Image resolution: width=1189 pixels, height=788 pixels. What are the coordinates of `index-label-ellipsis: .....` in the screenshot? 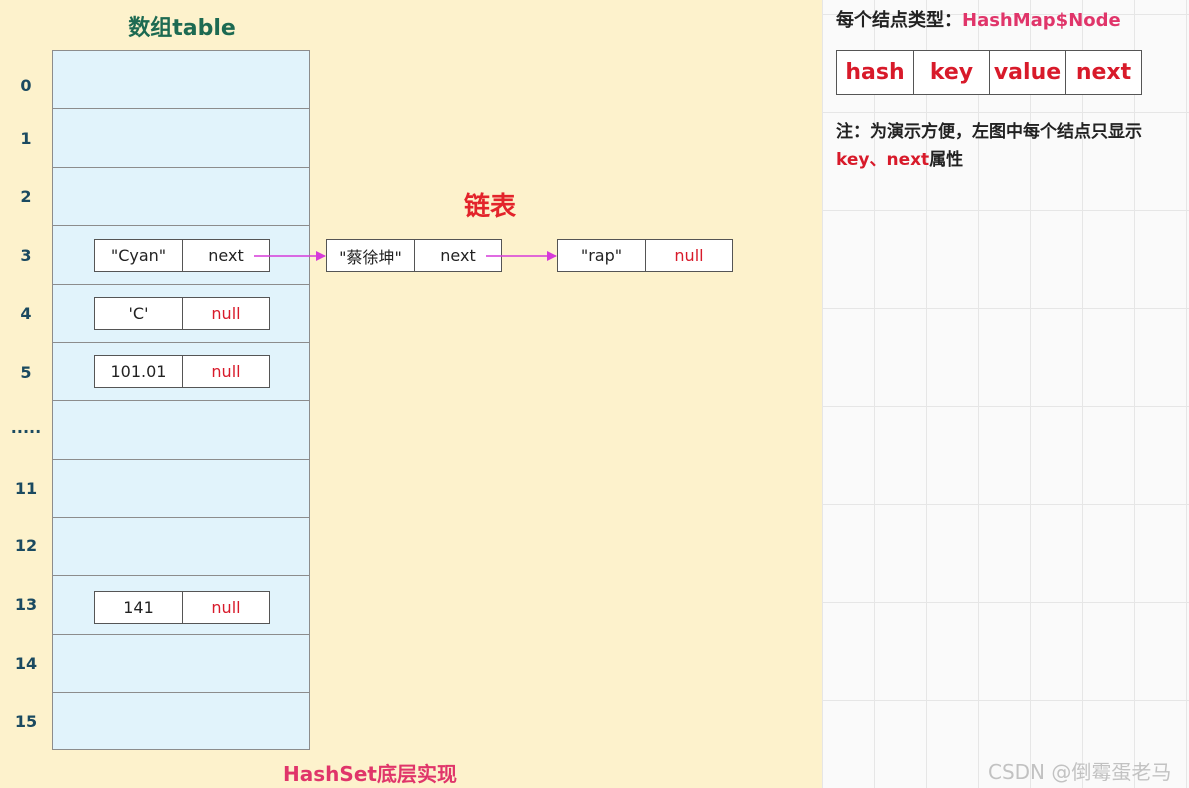 It's located at (26, 427).